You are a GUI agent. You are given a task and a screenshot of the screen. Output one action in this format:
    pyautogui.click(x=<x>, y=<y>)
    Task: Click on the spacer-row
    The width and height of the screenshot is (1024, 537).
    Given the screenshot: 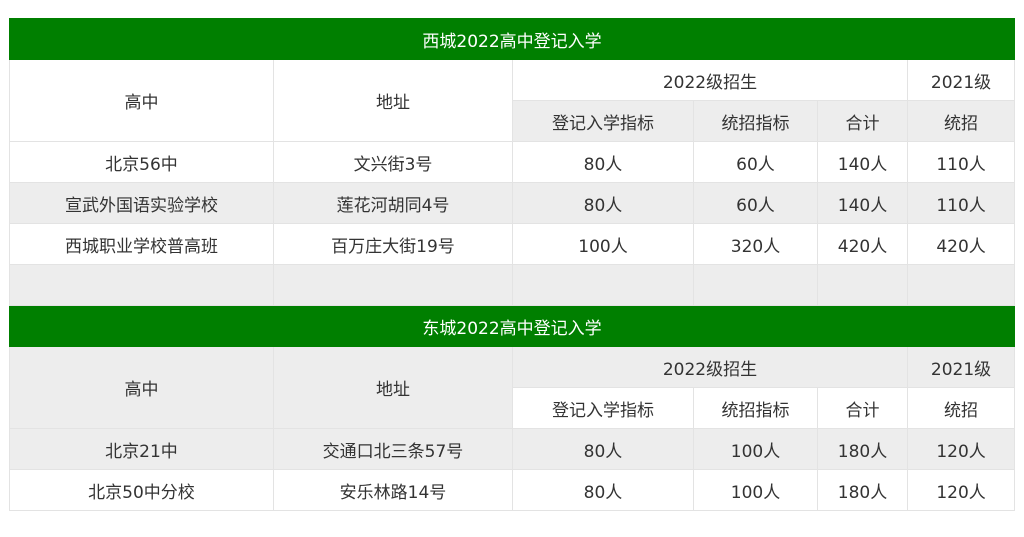 What is the action you would take?
    pyautogui.click(x=512, y=285)
    